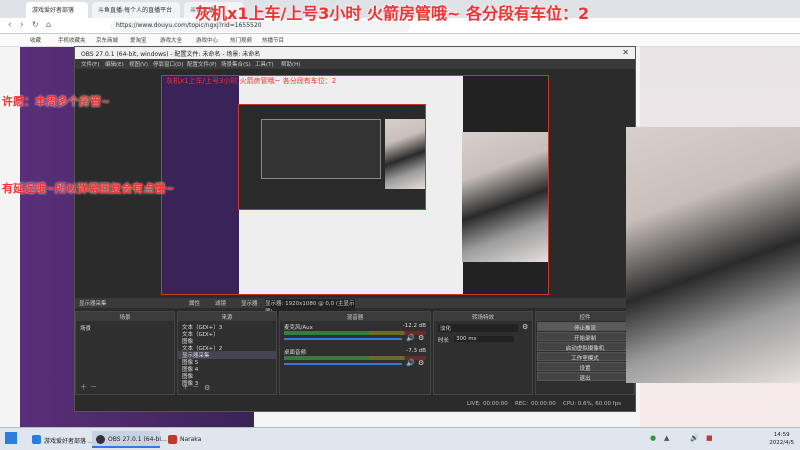  Describe the element at coordinates (585, 316) in the screenshot. I see `controls-dock-title: 控件` at that location.